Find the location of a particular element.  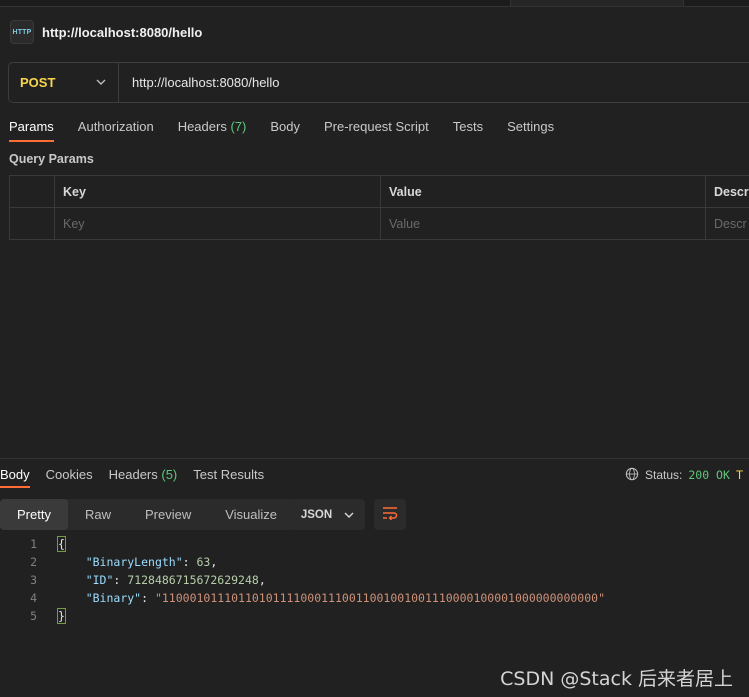

json-key: "Binary" is located at coordinates (113, 598).